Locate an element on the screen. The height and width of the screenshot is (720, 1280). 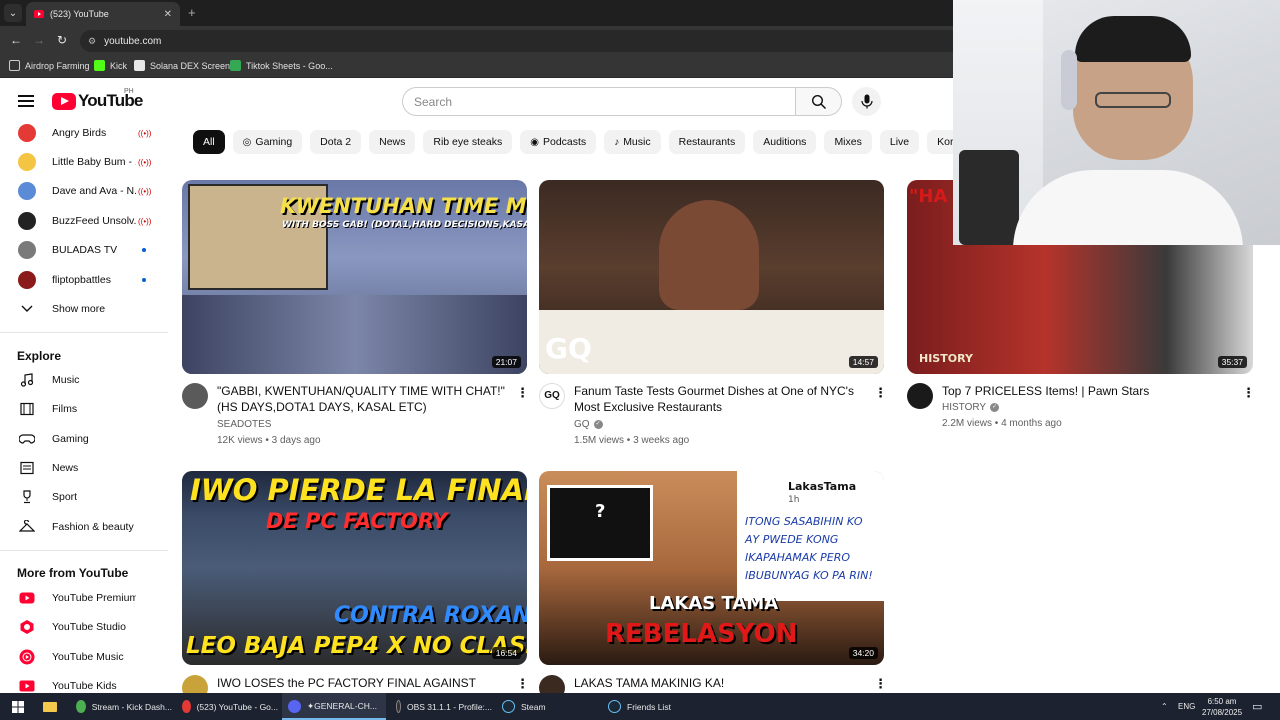
thumb-caption: CONTRA ROXANY is located at coordinates (430, 615).